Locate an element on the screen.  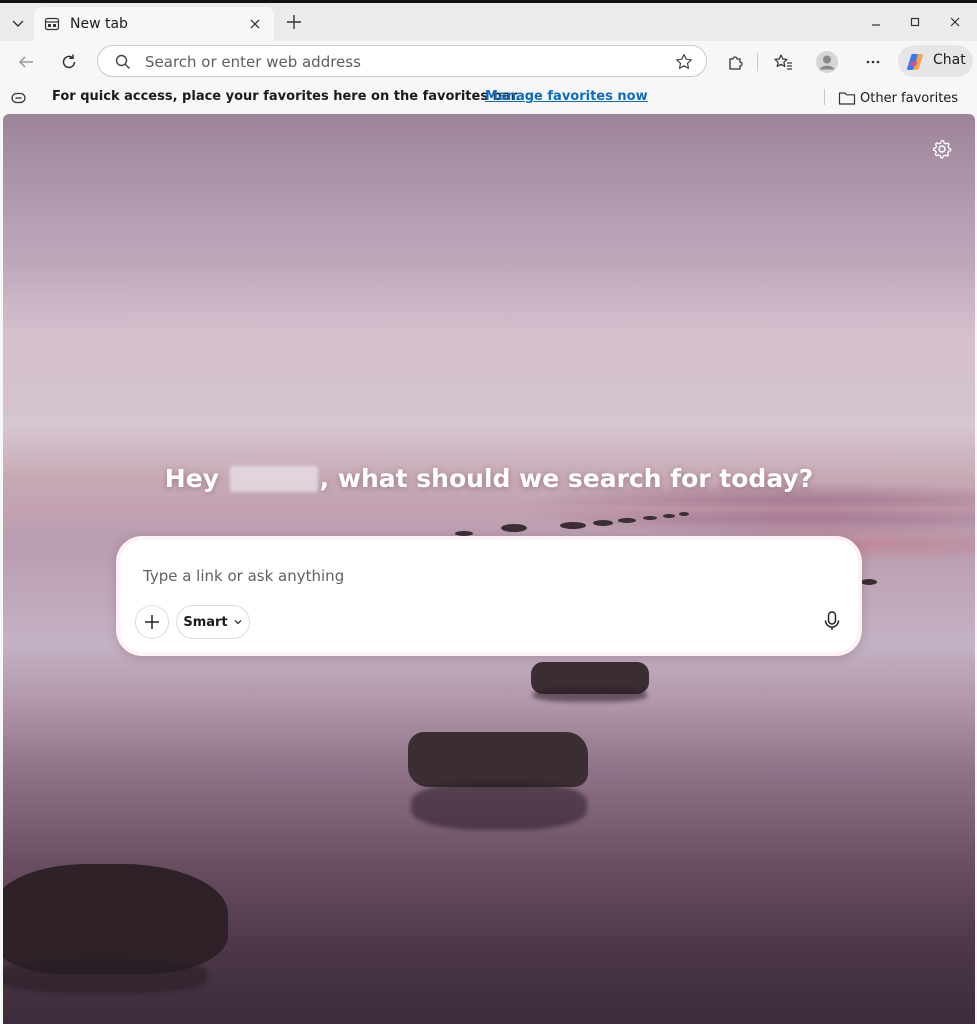
background-horizon is located at coordinates (489, 509).